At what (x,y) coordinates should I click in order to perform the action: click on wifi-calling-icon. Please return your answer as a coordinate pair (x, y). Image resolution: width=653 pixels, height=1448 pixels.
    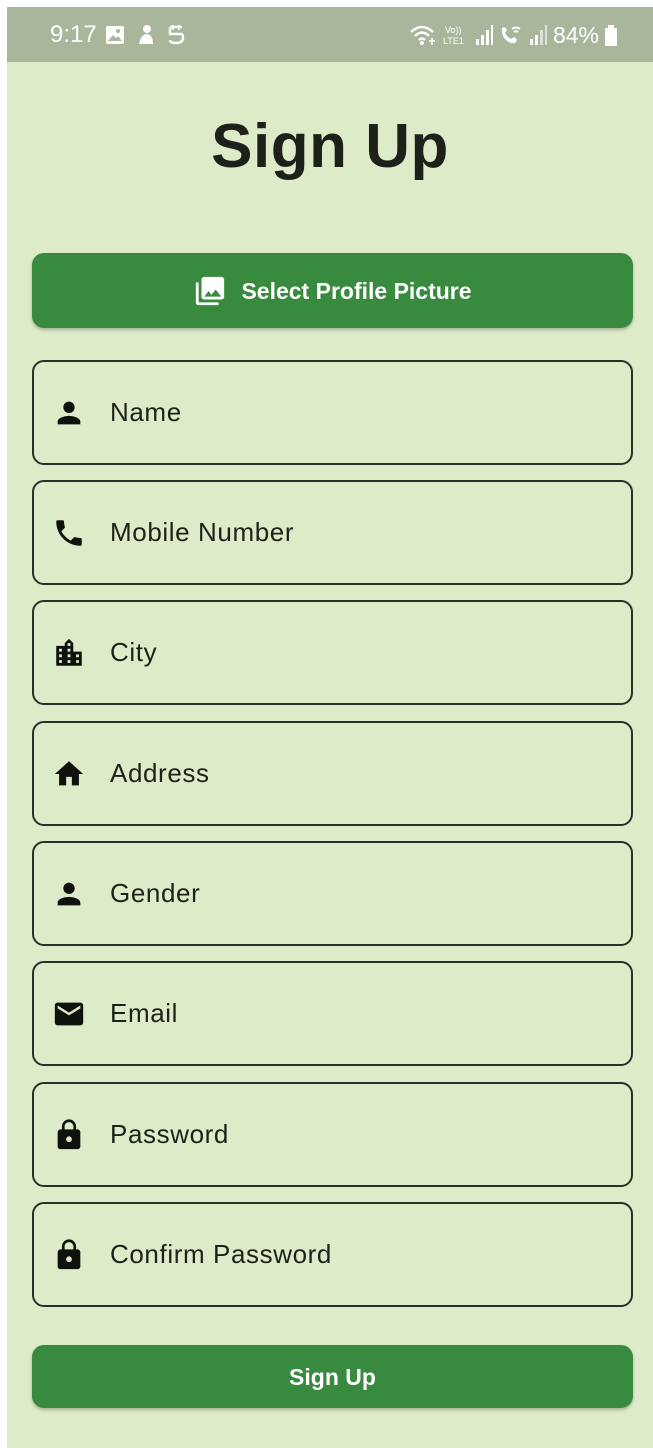
    Looking at the image, I should click on (511, 35).